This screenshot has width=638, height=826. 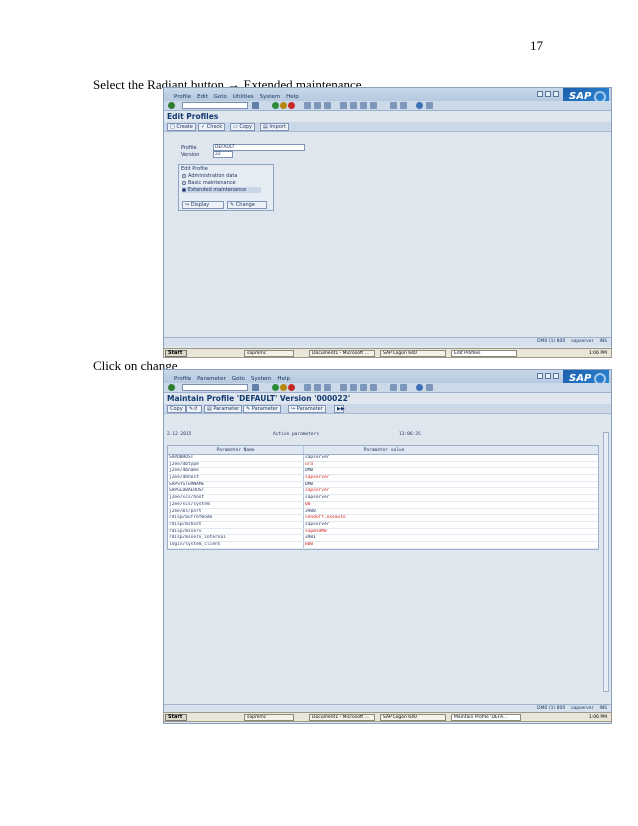 I want to click on table-row: SAPSYSTEMNAME DM0, so click(x=383, y=485).